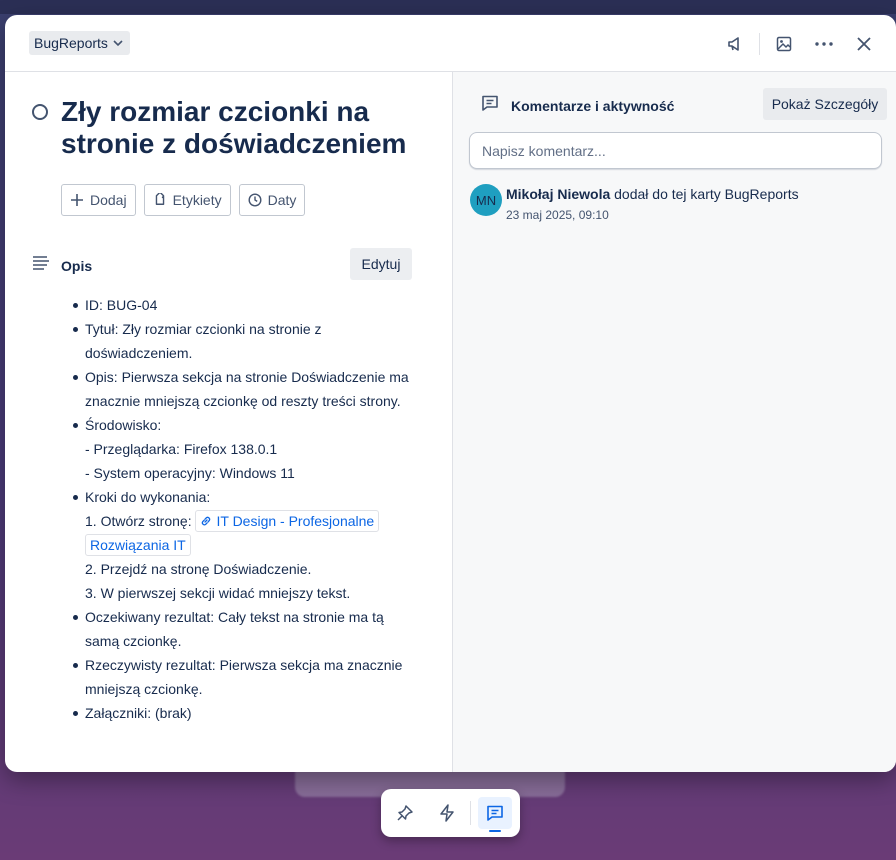 The width and height of the screenshot is (896, 860). What do you see at coordinates (123, 425) in the screenshot?
I see `environment-heading: Środowisko:` at bounding box center [123, 425].